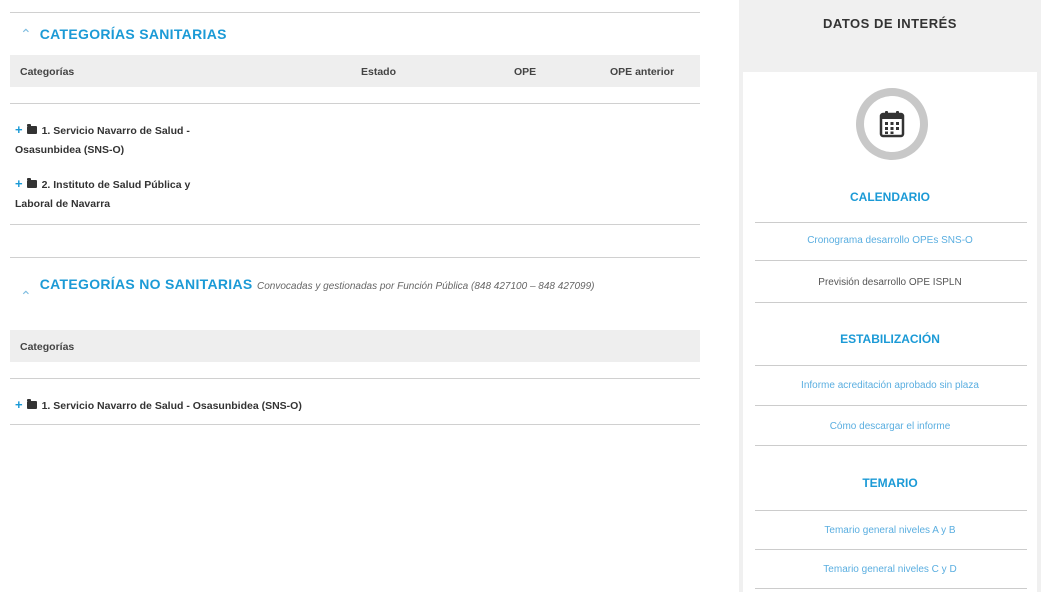 This screenshot has width=1049, height=592. Describe the element at coordinates (133, 34) in the screenshot. I see `section-title: CATEGORÍAS SANITARIAS` at that location.